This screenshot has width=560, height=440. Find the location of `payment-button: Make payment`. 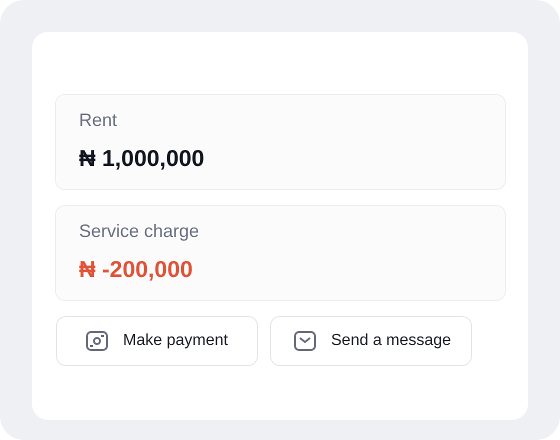

payment-button: Make payment is located at coordinates (157, 341).